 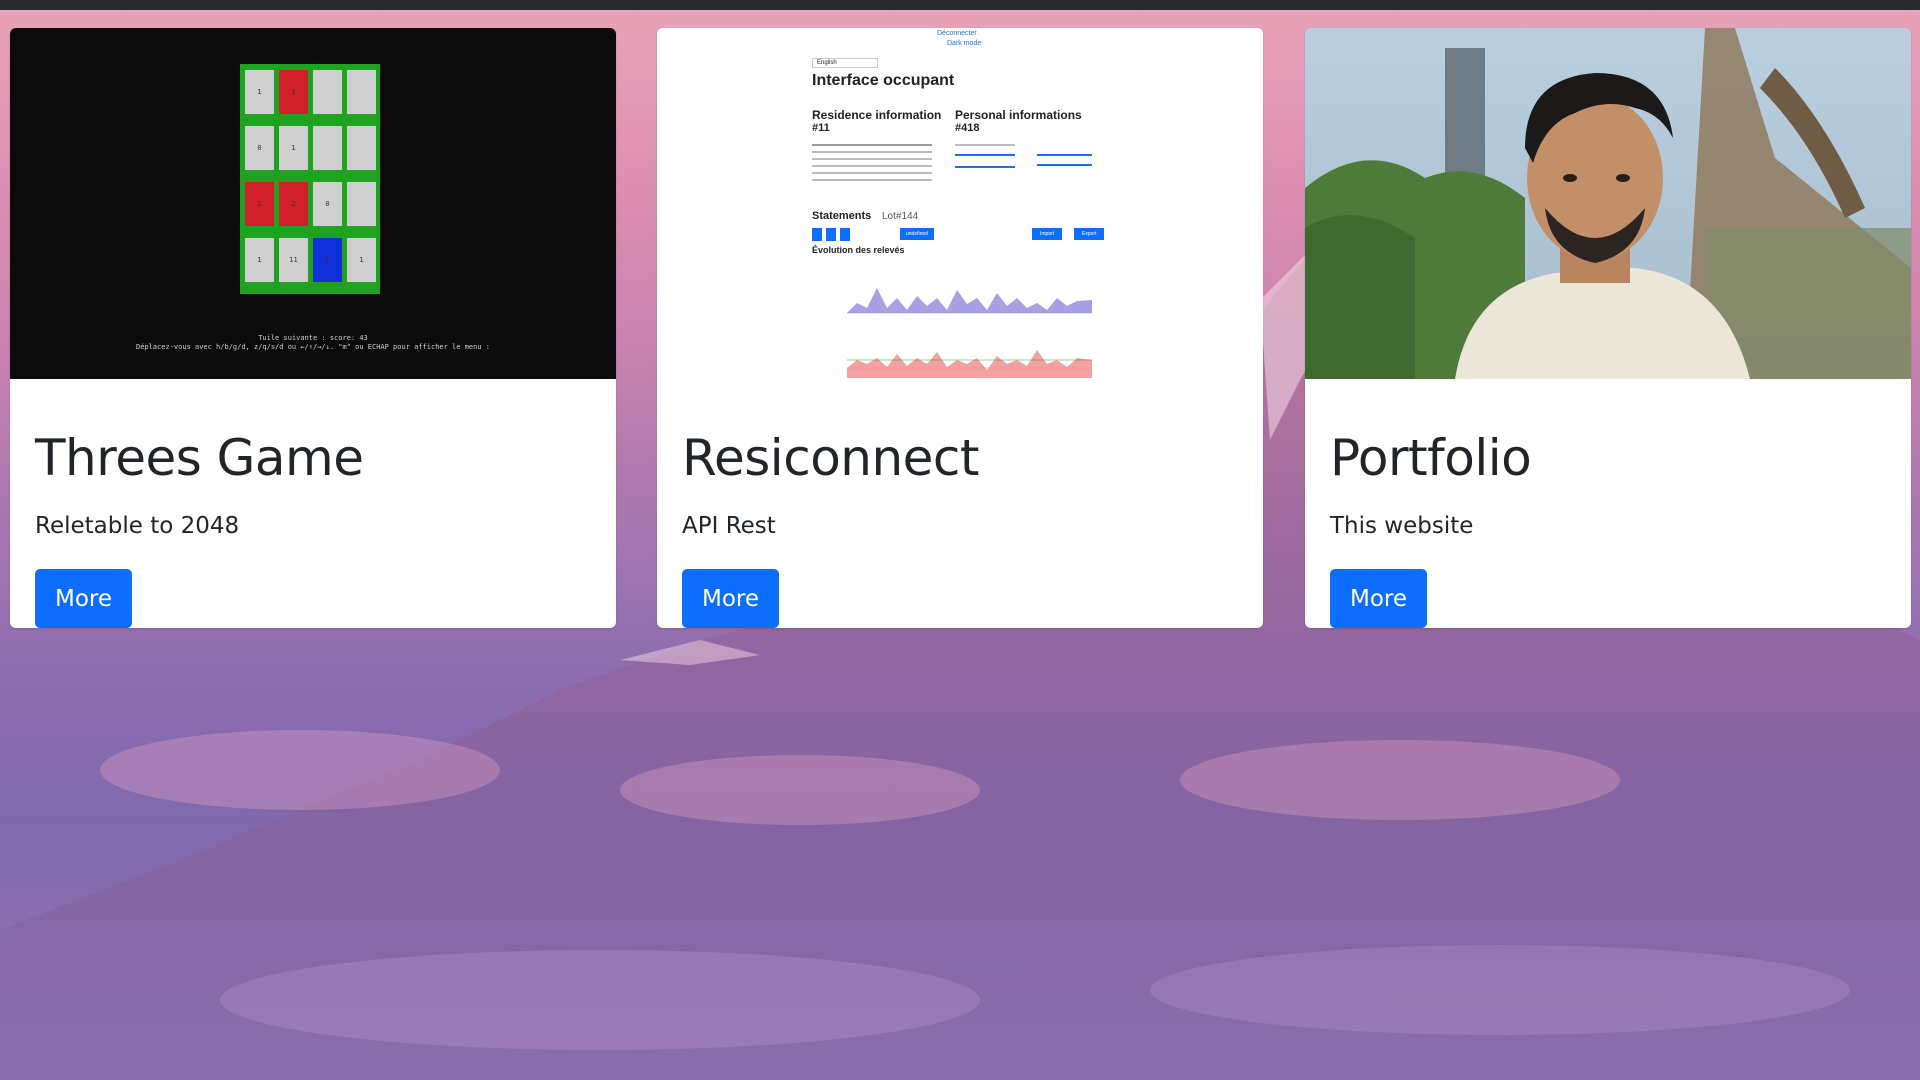 I want to click on personal-details, so click(x=985, y=145).